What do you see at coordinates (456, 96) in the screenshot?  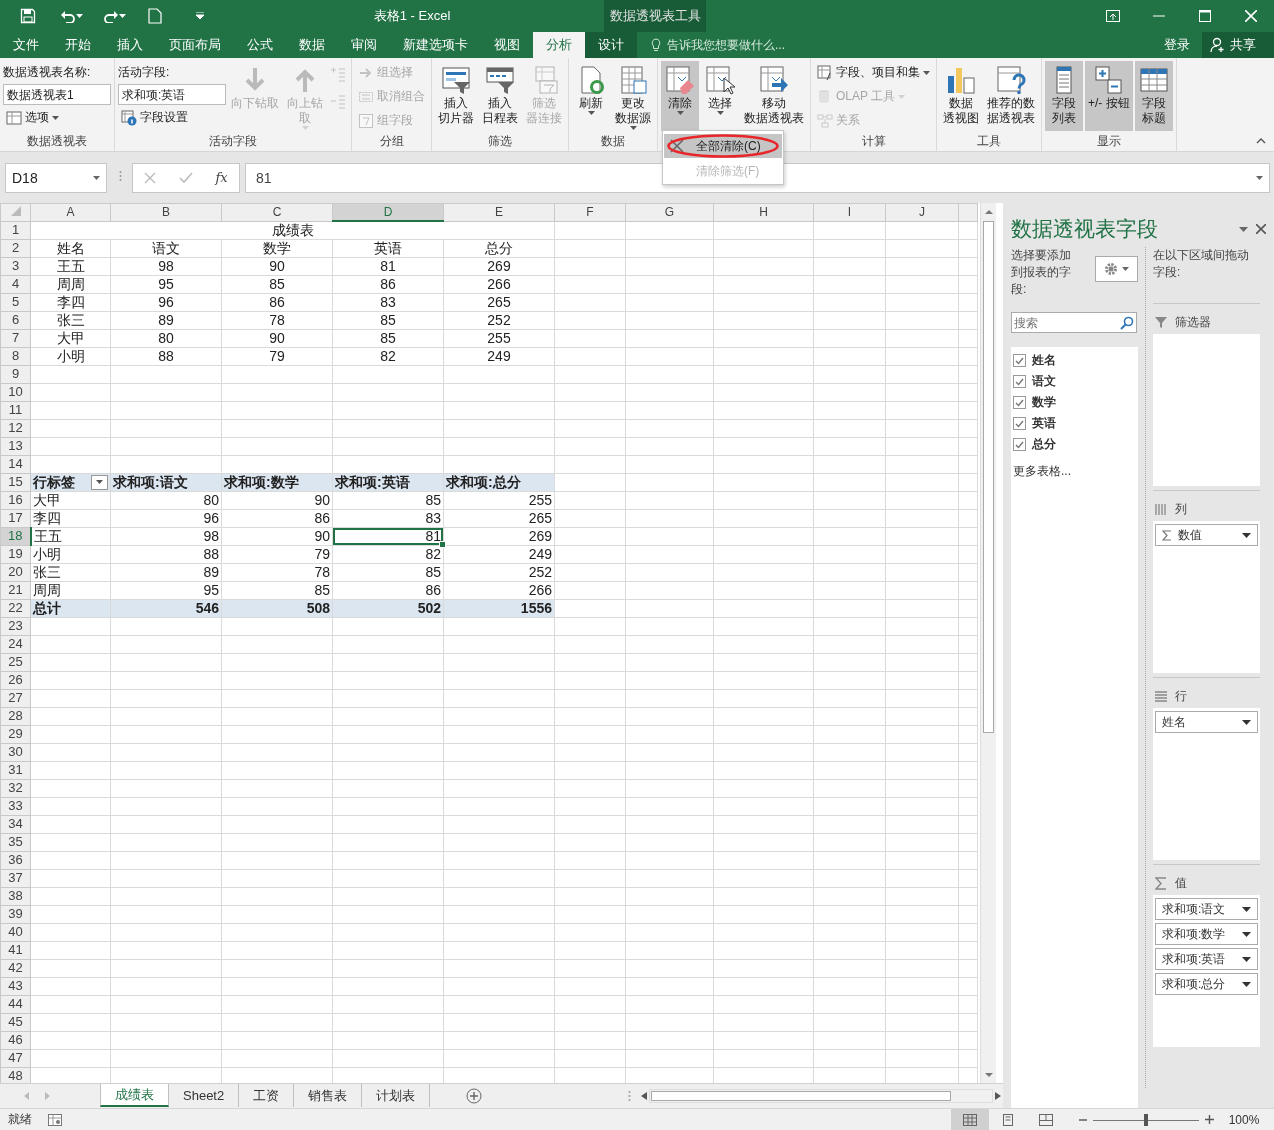 I see `ribbon-button: 插入 切片器` at bounding box center [456, 96].